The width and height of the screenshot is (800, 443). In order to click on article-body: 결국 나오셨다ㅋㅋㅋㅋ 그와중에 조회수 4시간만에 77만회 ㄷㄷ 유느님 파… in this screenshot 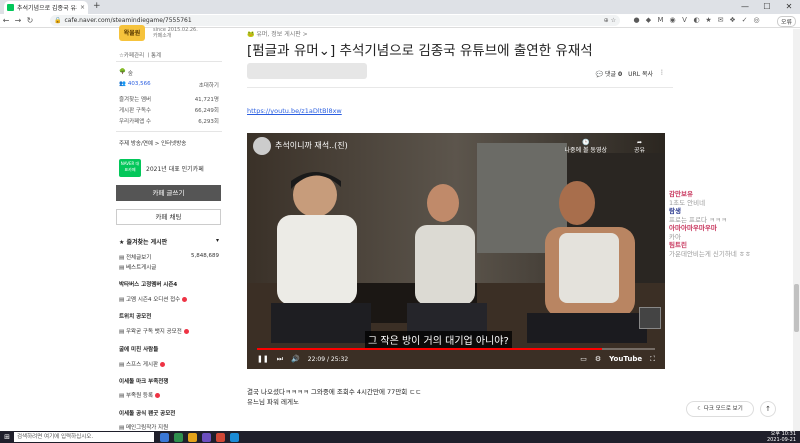, I will do `click(334, 397)`.